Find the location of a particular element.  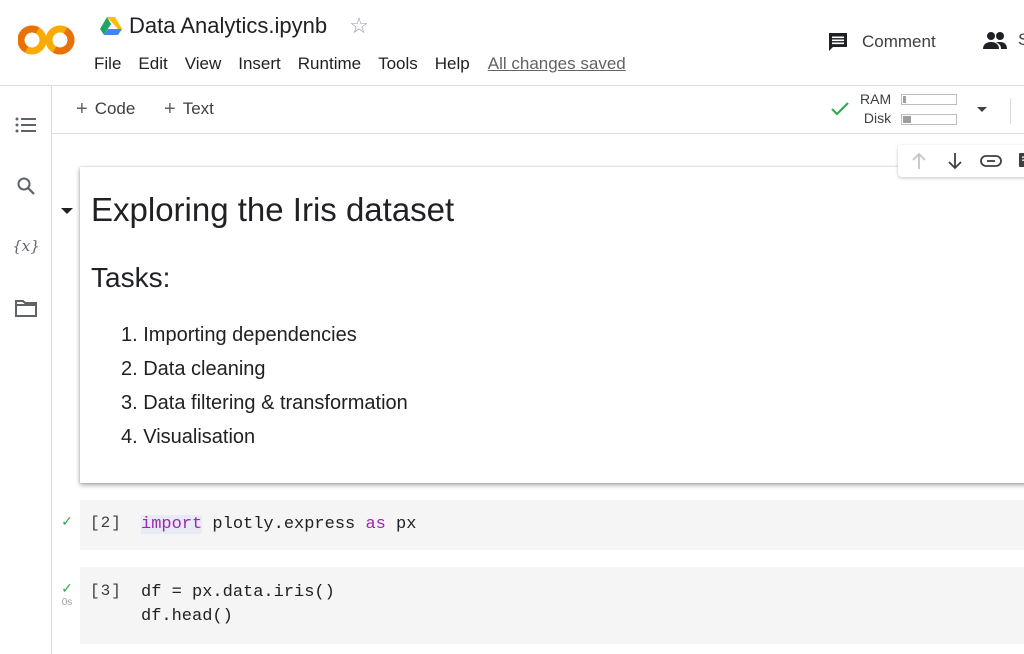

code-keyword: as is located at coordinates (375, 524).